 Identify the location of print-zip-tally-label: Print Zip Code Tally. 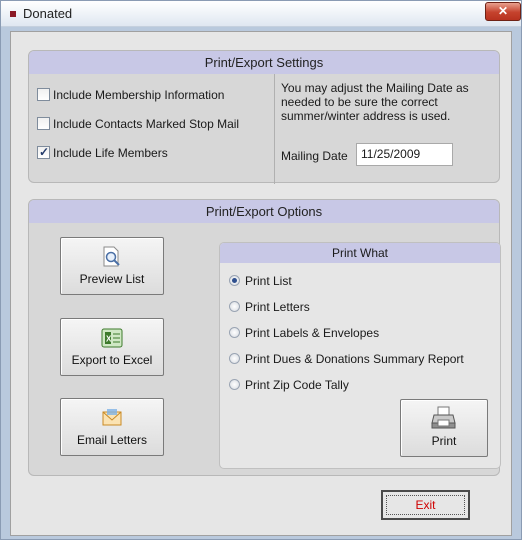
(297, 385).